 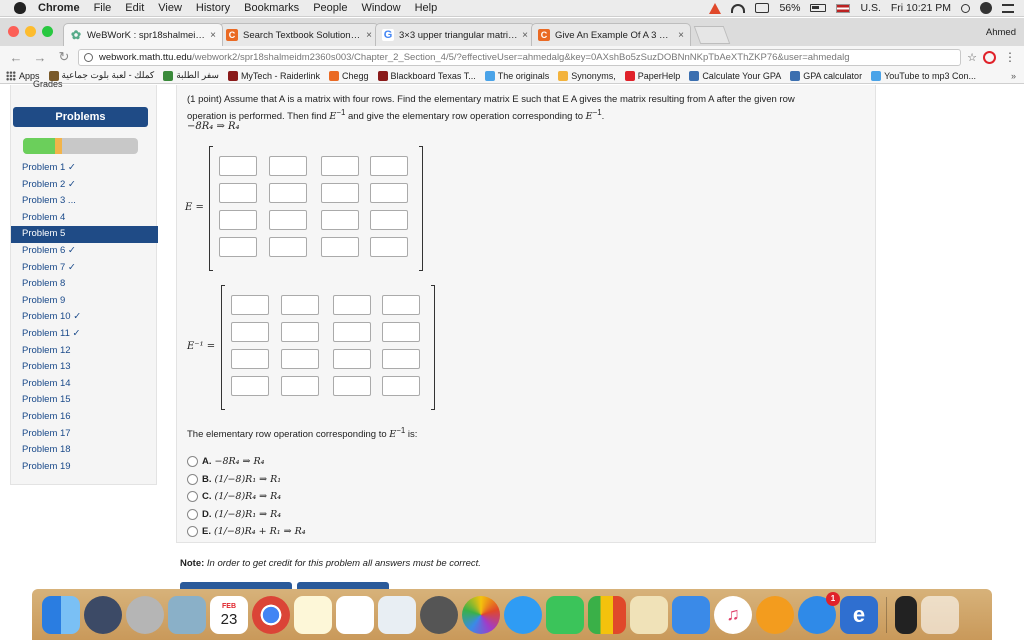 What do you see at coordinates (300, 332) in the screenshot?
I see `matrix-e-inverse-entry-r2c2` at bounding box center [300, 332].